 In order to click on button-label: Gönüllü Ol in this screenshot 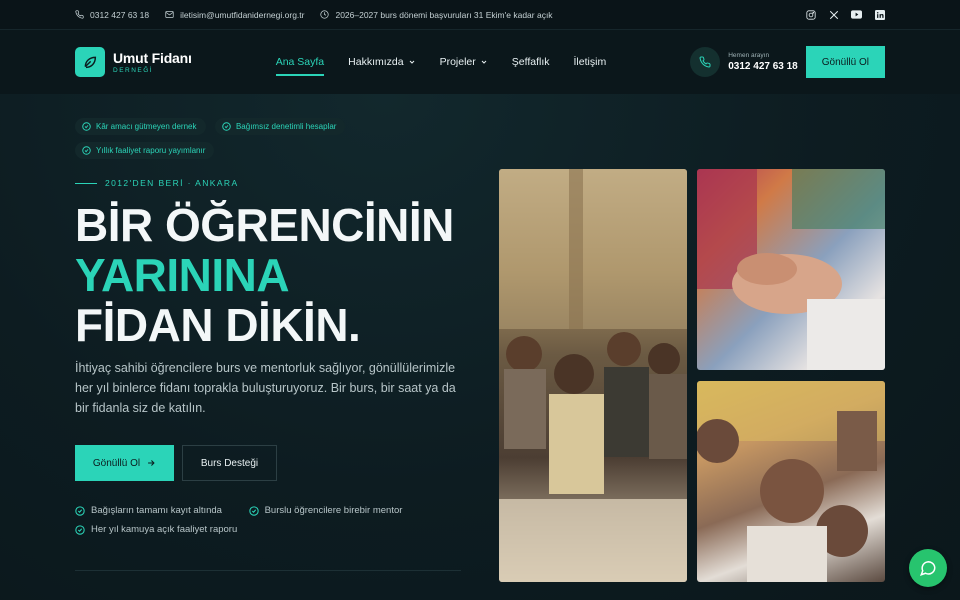, I will do `click(116, 463)`.